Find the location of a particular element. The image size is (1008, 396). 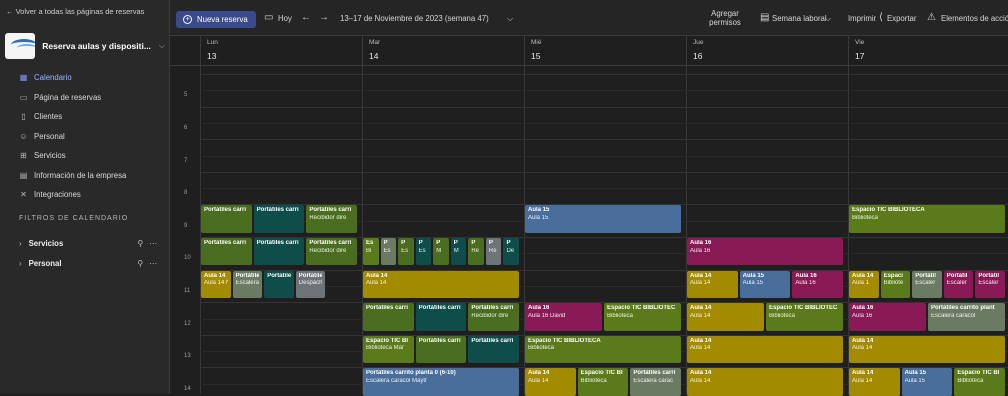

booking-event: Espaci Bibliote is located at coordinates (895, 284).